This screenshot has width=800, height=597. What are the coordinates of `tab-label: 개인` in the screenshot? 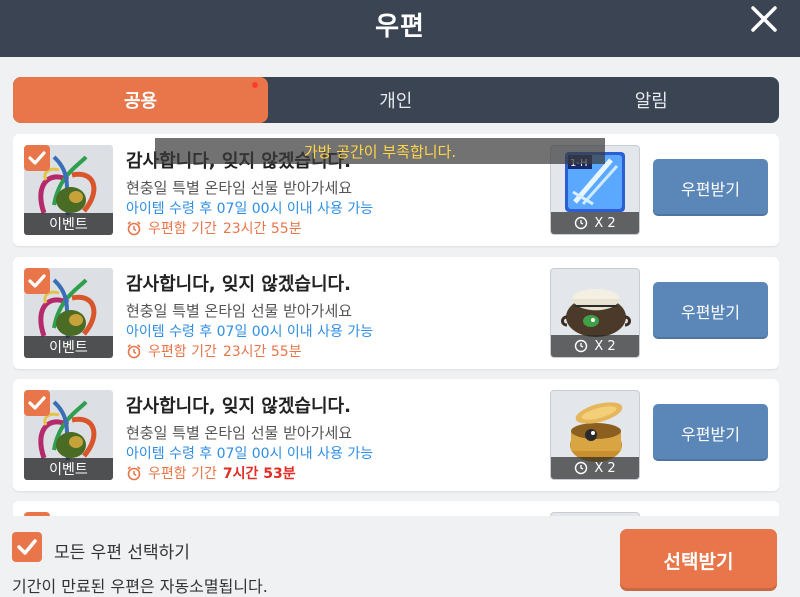 It's located at (396, 101).